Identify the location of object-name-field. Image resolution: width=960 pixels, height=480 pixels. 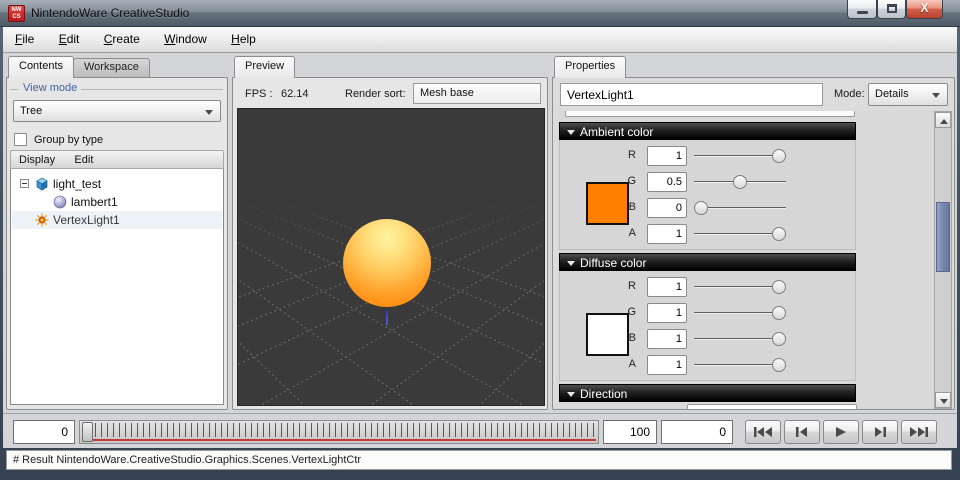
(691, 94).